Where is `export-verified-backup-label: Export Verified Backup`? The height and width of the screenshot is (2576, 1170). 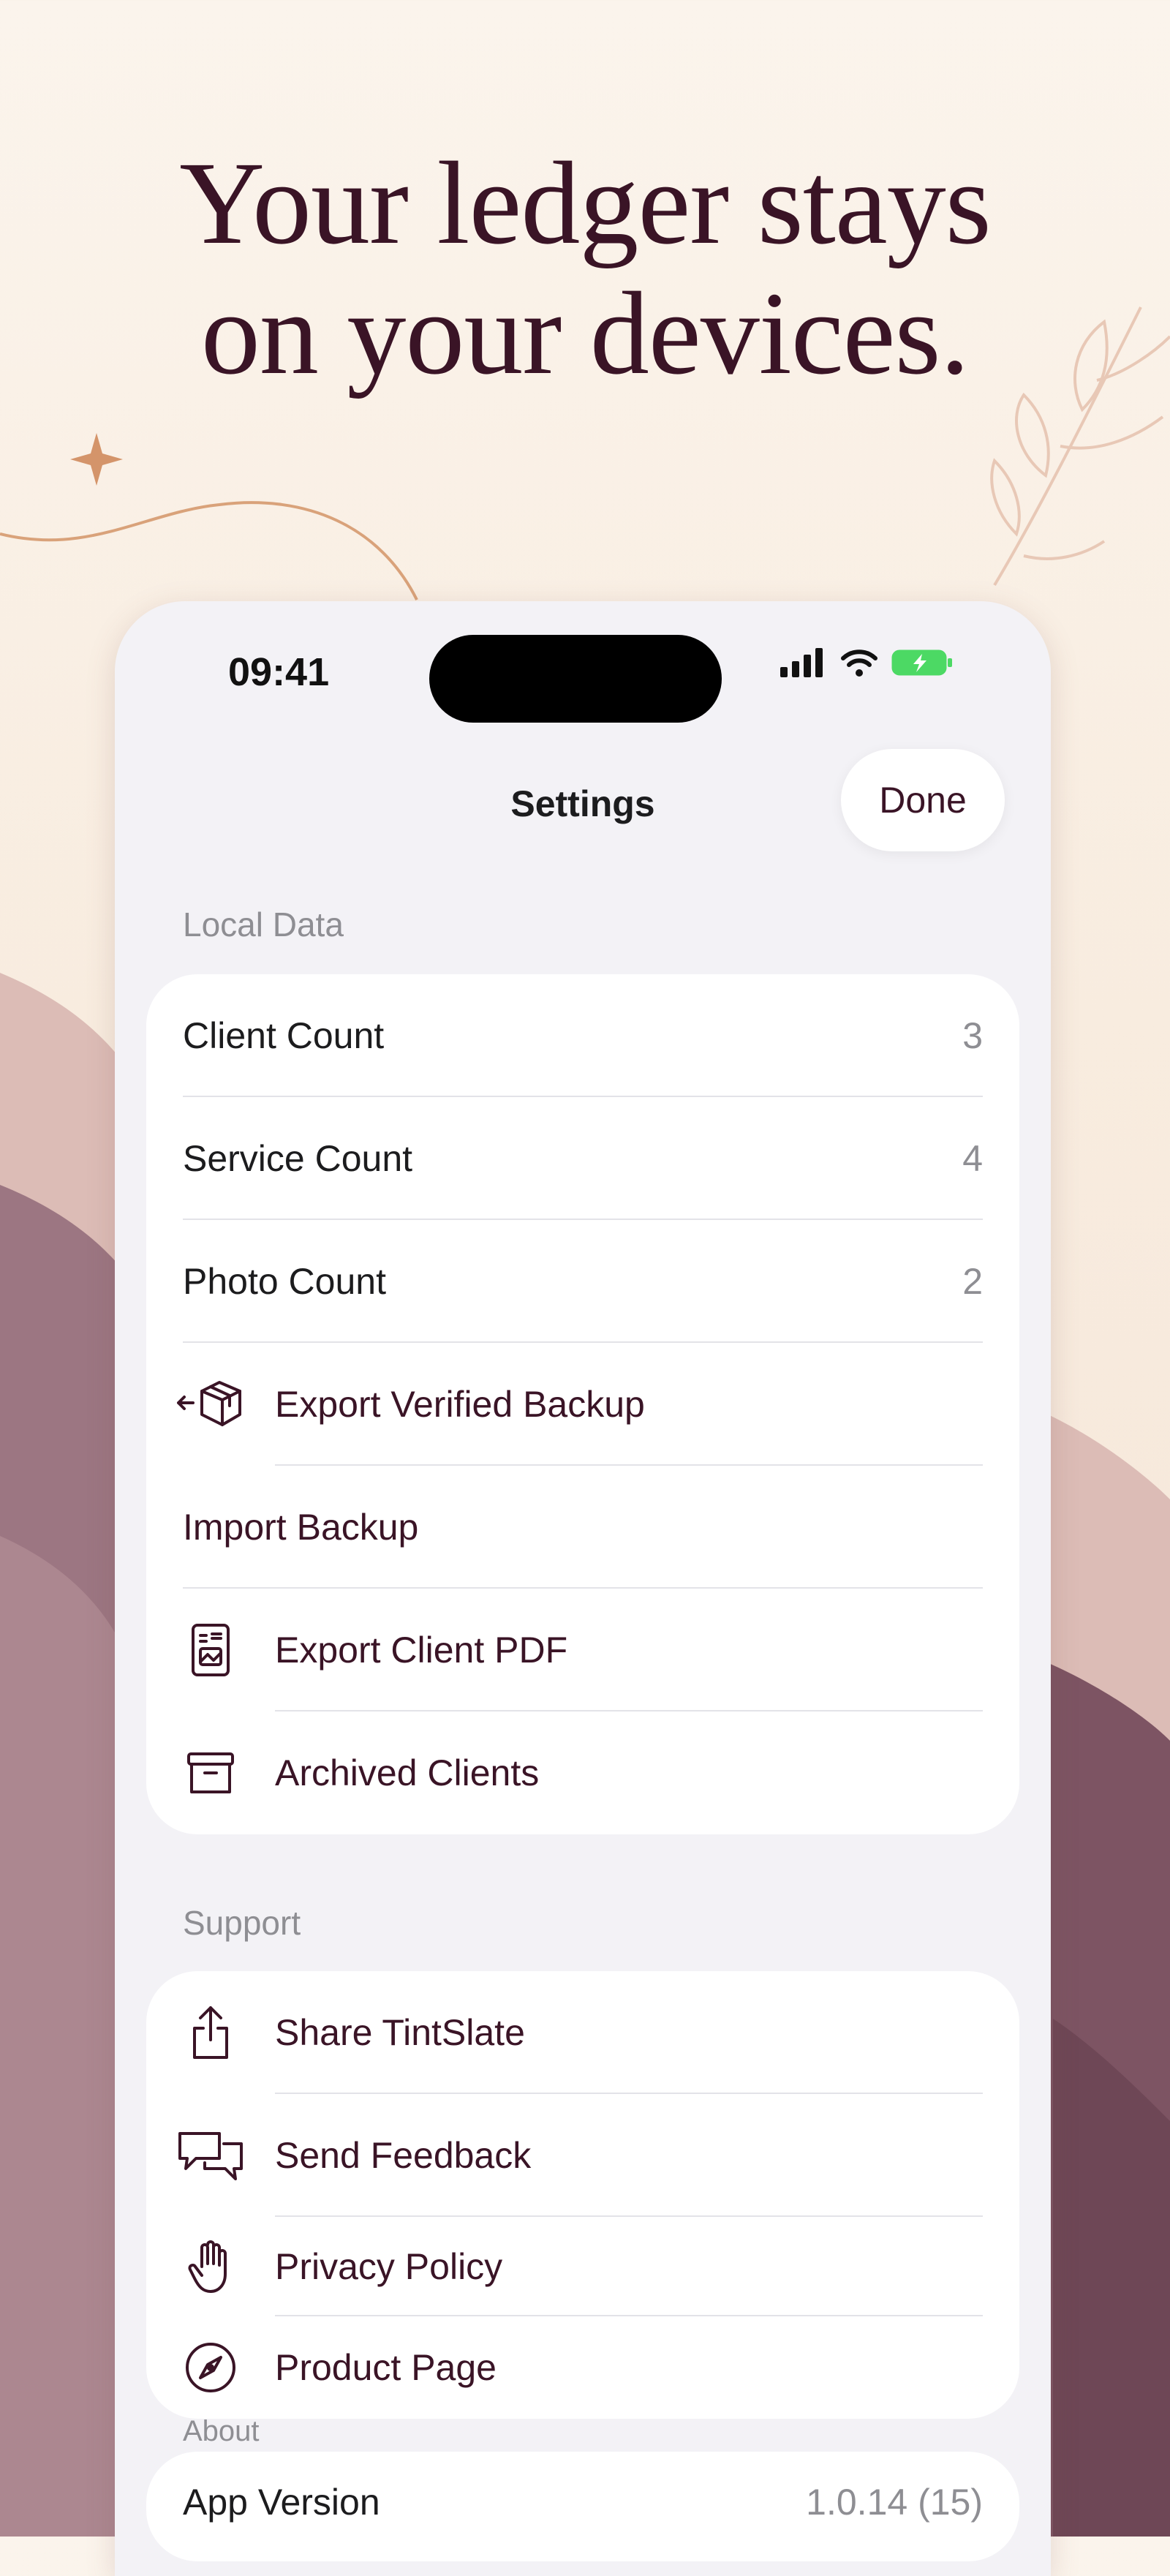
export-verified-backup-label: Export Verified Backup is located at coordinates (460, 1404).